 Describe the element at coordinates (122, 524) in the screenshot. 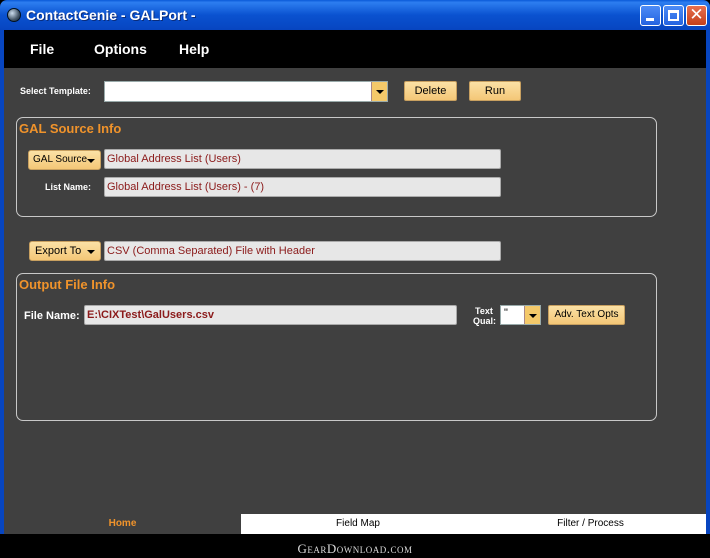

I see `tab-home: Home` at that location.